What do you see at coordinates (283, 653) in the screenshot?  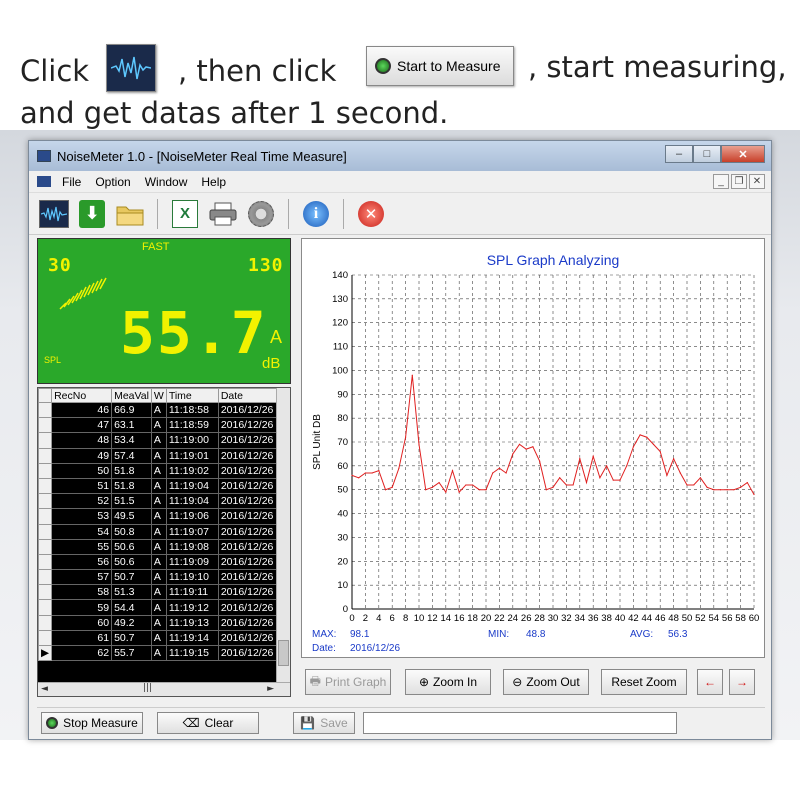 I see `scroll-thumb` at bounding box center [283, 653].